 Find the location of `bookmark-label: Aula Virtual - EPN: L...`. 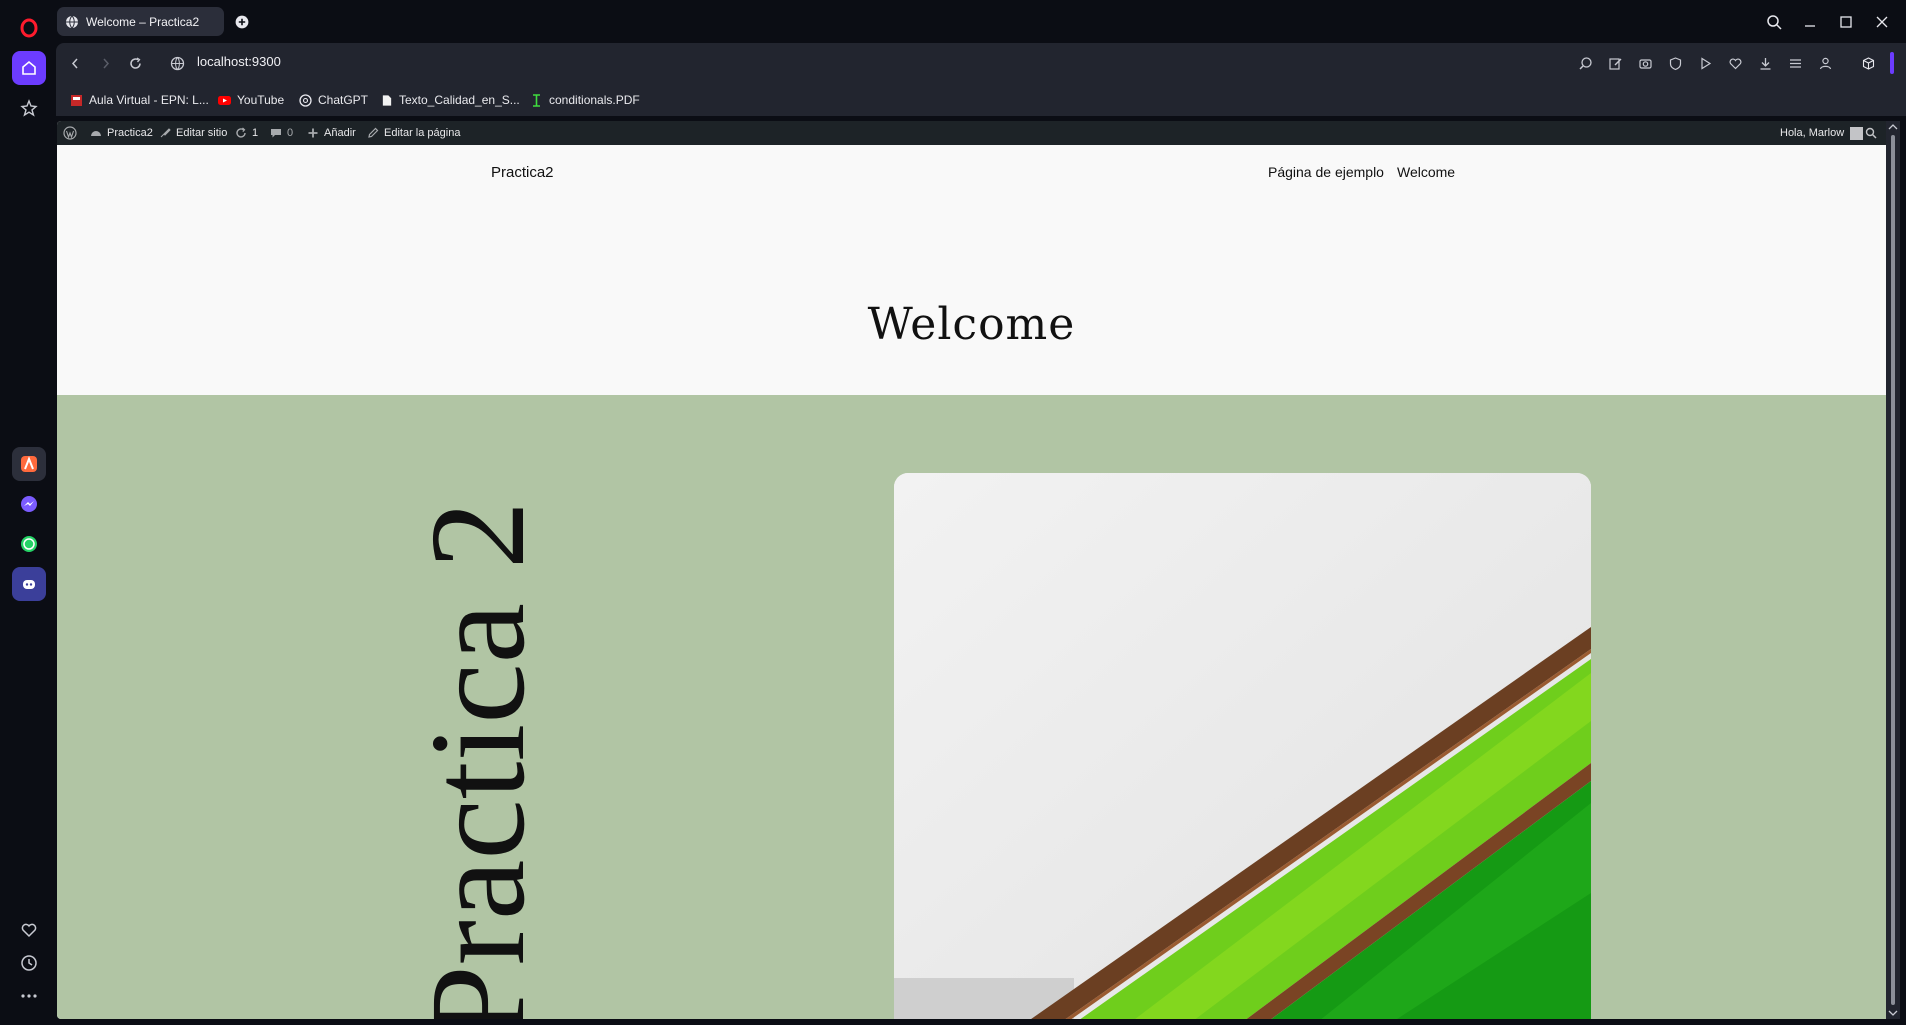

bookmark-label: Aula Virtual - EPN: L... is located at coordinates (149, 100).